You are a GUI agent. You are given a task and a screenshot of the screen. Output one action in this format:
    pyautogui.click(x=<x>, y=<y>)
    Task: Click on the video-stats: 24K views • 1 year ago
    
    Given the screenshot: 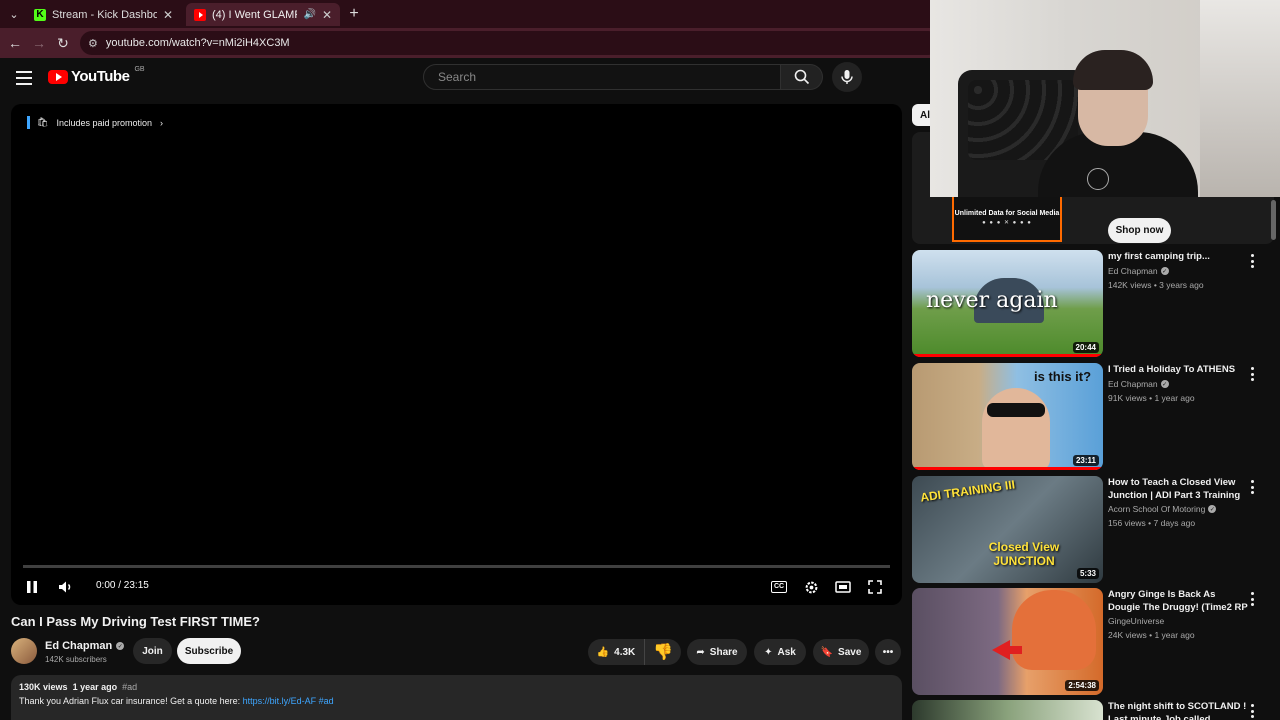 What is the action you would take?
    pyautogui.click(x=1151, y=635)
    